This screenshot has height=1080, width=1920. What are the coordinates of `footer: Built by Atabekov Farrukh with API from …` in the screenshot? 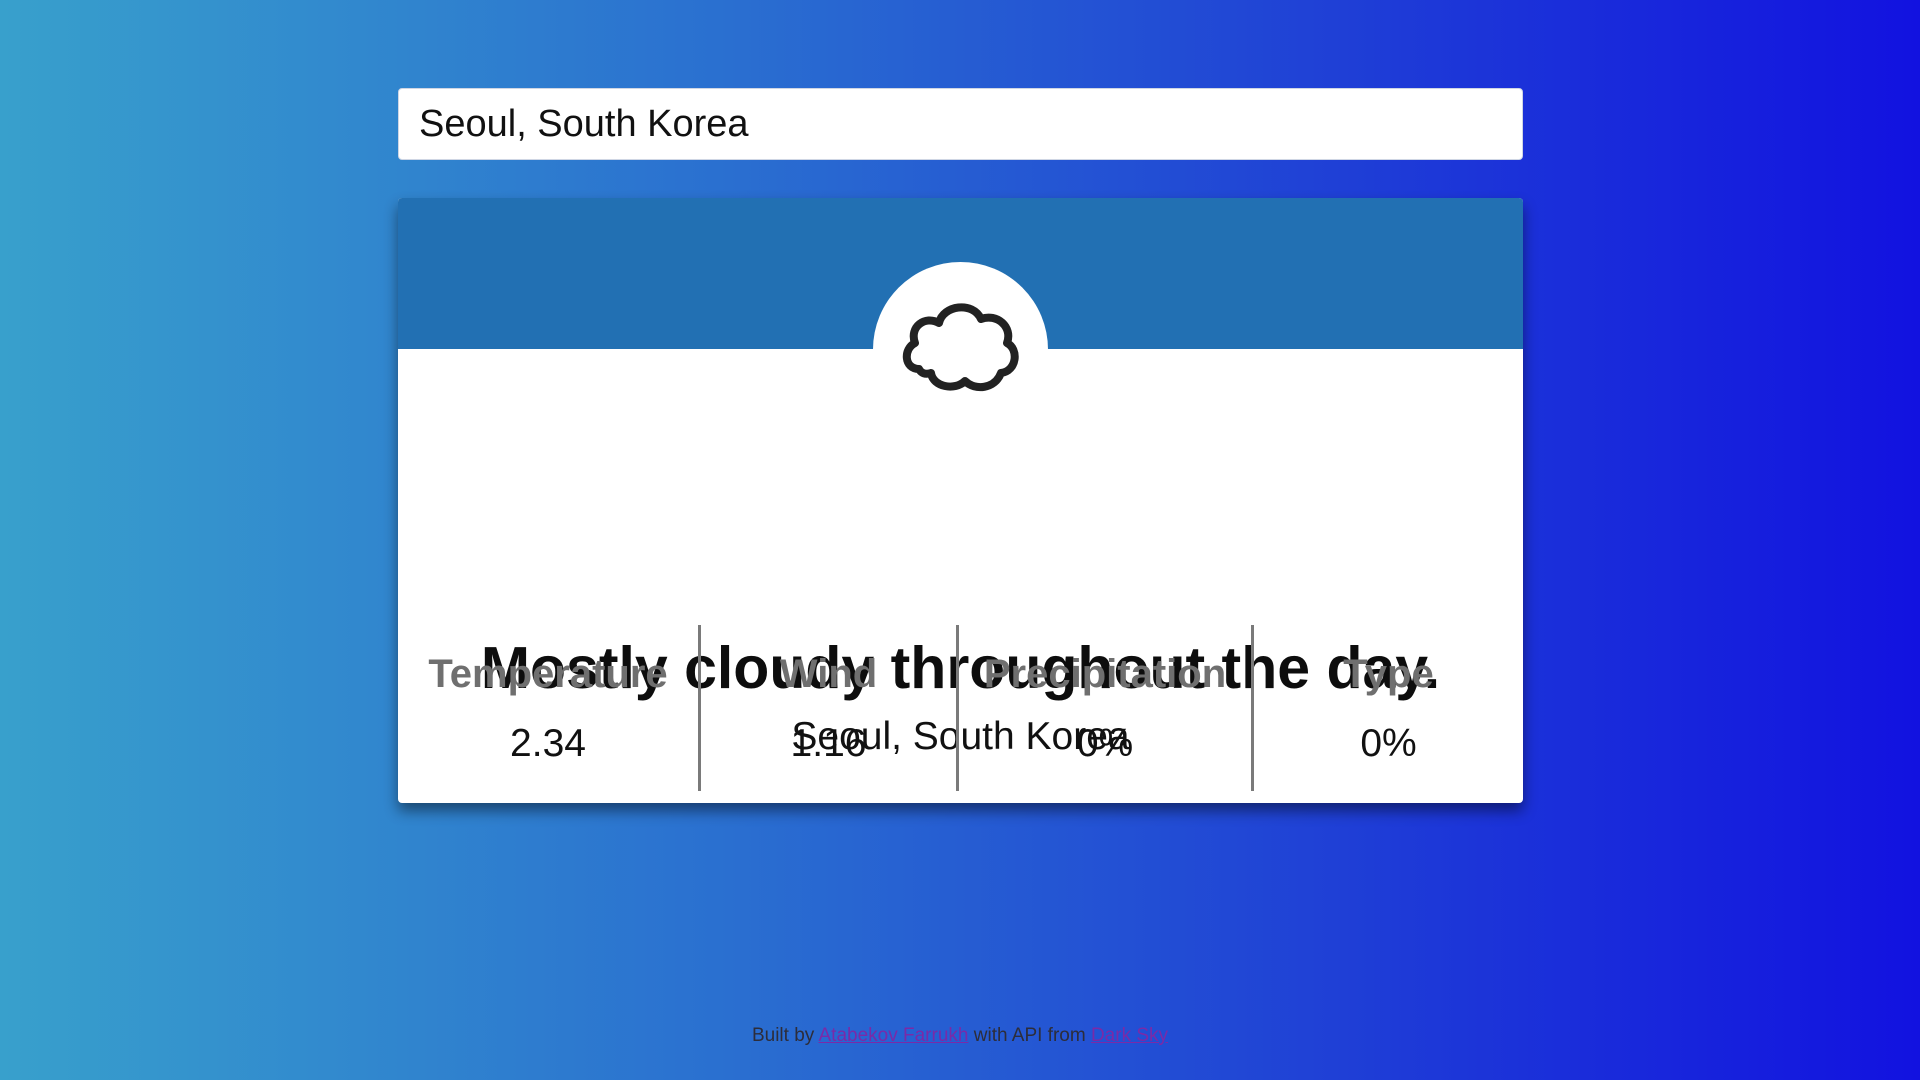 It's located at (960, 1036).